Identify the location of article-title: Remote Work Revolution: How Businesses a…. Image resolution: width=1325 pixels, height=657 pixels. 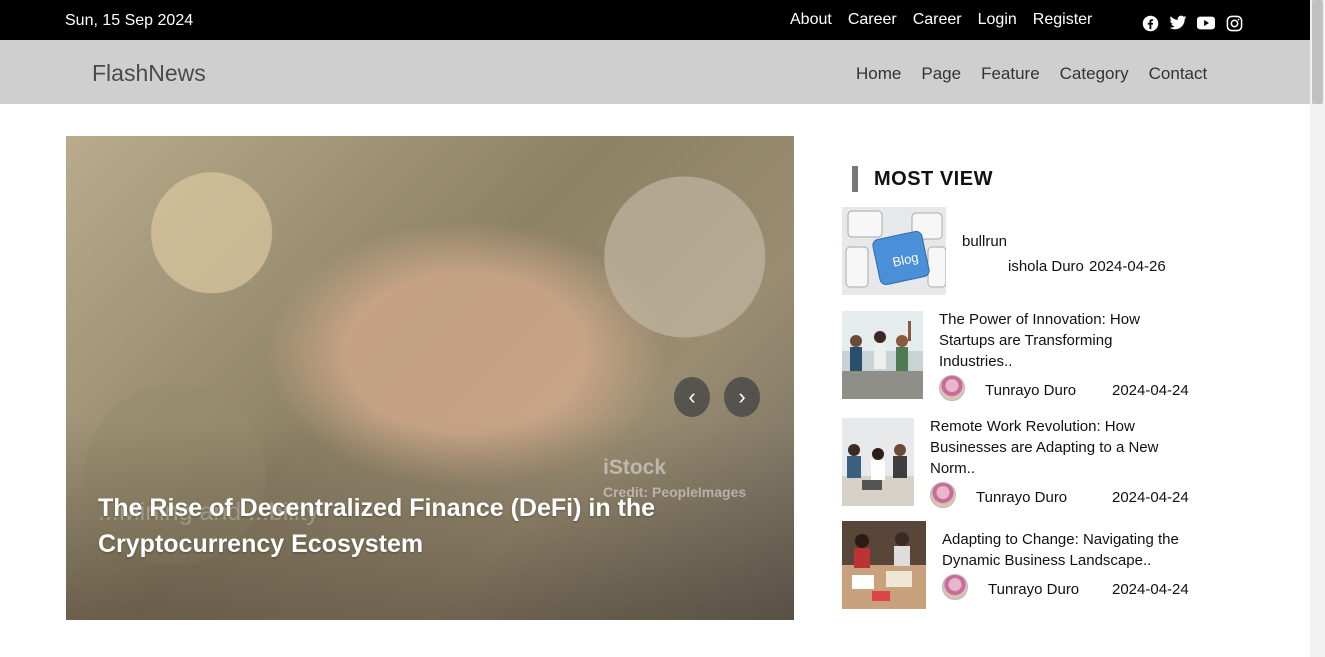
(1055, 447).